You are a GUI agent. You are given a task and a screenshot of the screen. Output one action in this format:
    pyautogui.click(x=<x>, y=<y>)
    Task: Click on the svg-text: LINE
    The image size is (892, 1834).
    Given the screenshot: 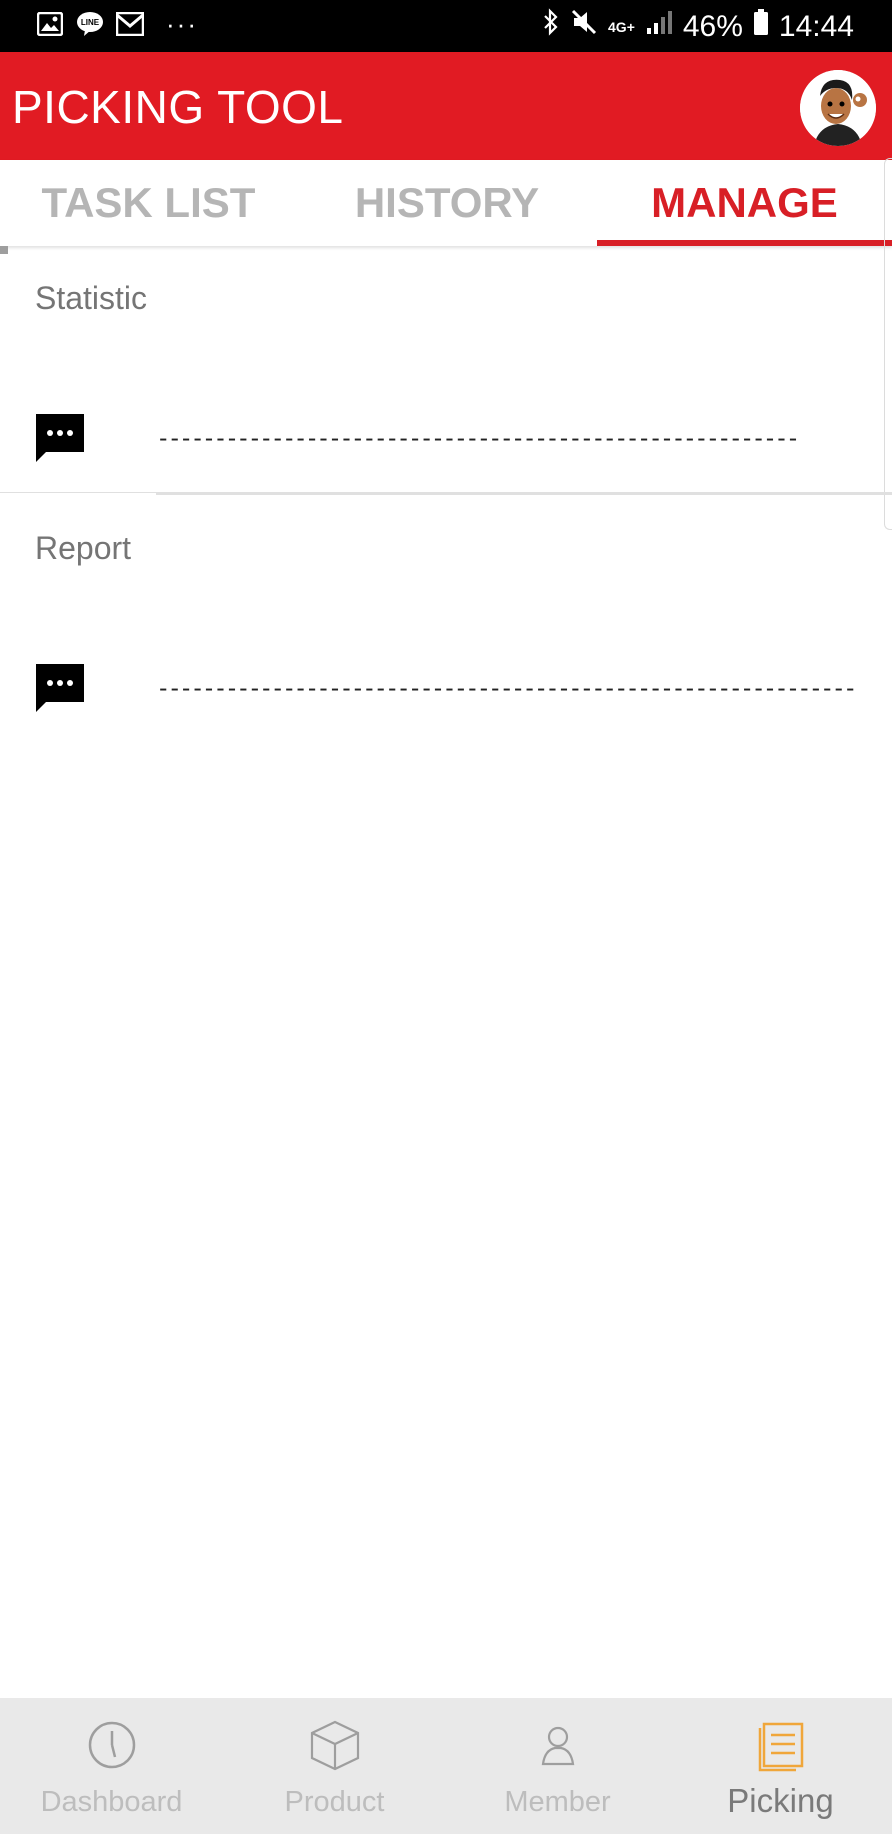 What is the action you would take?
    pyautogui.click(x=90, y=22)
    